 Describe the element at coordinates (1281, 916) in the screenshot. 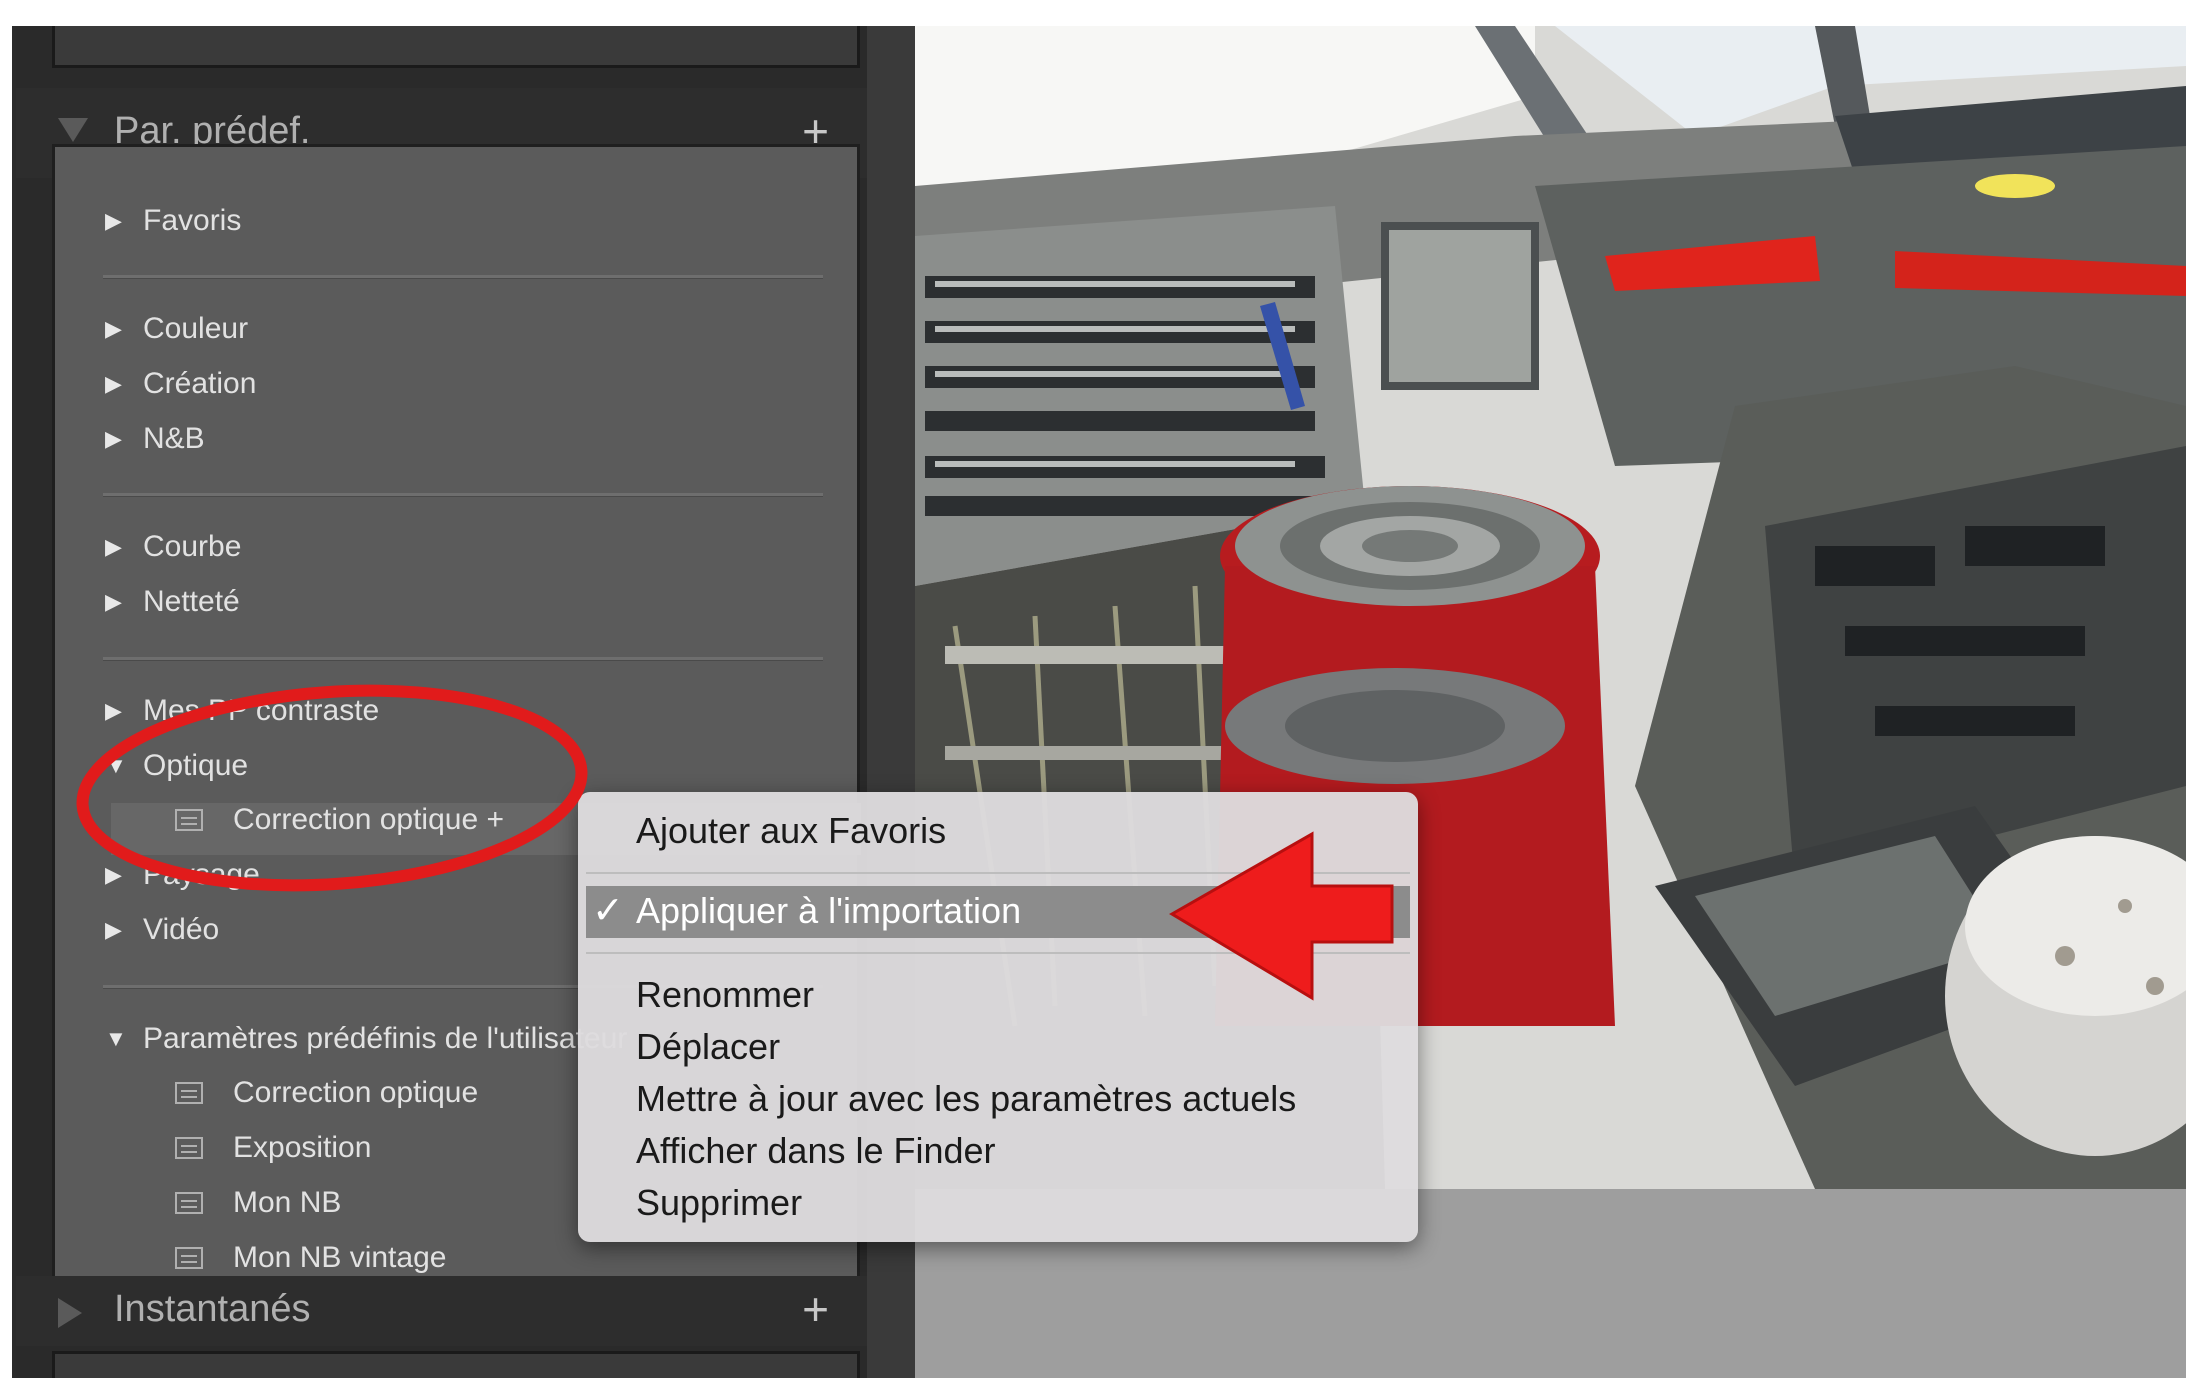

I see `red-arrow-icon` at that location.